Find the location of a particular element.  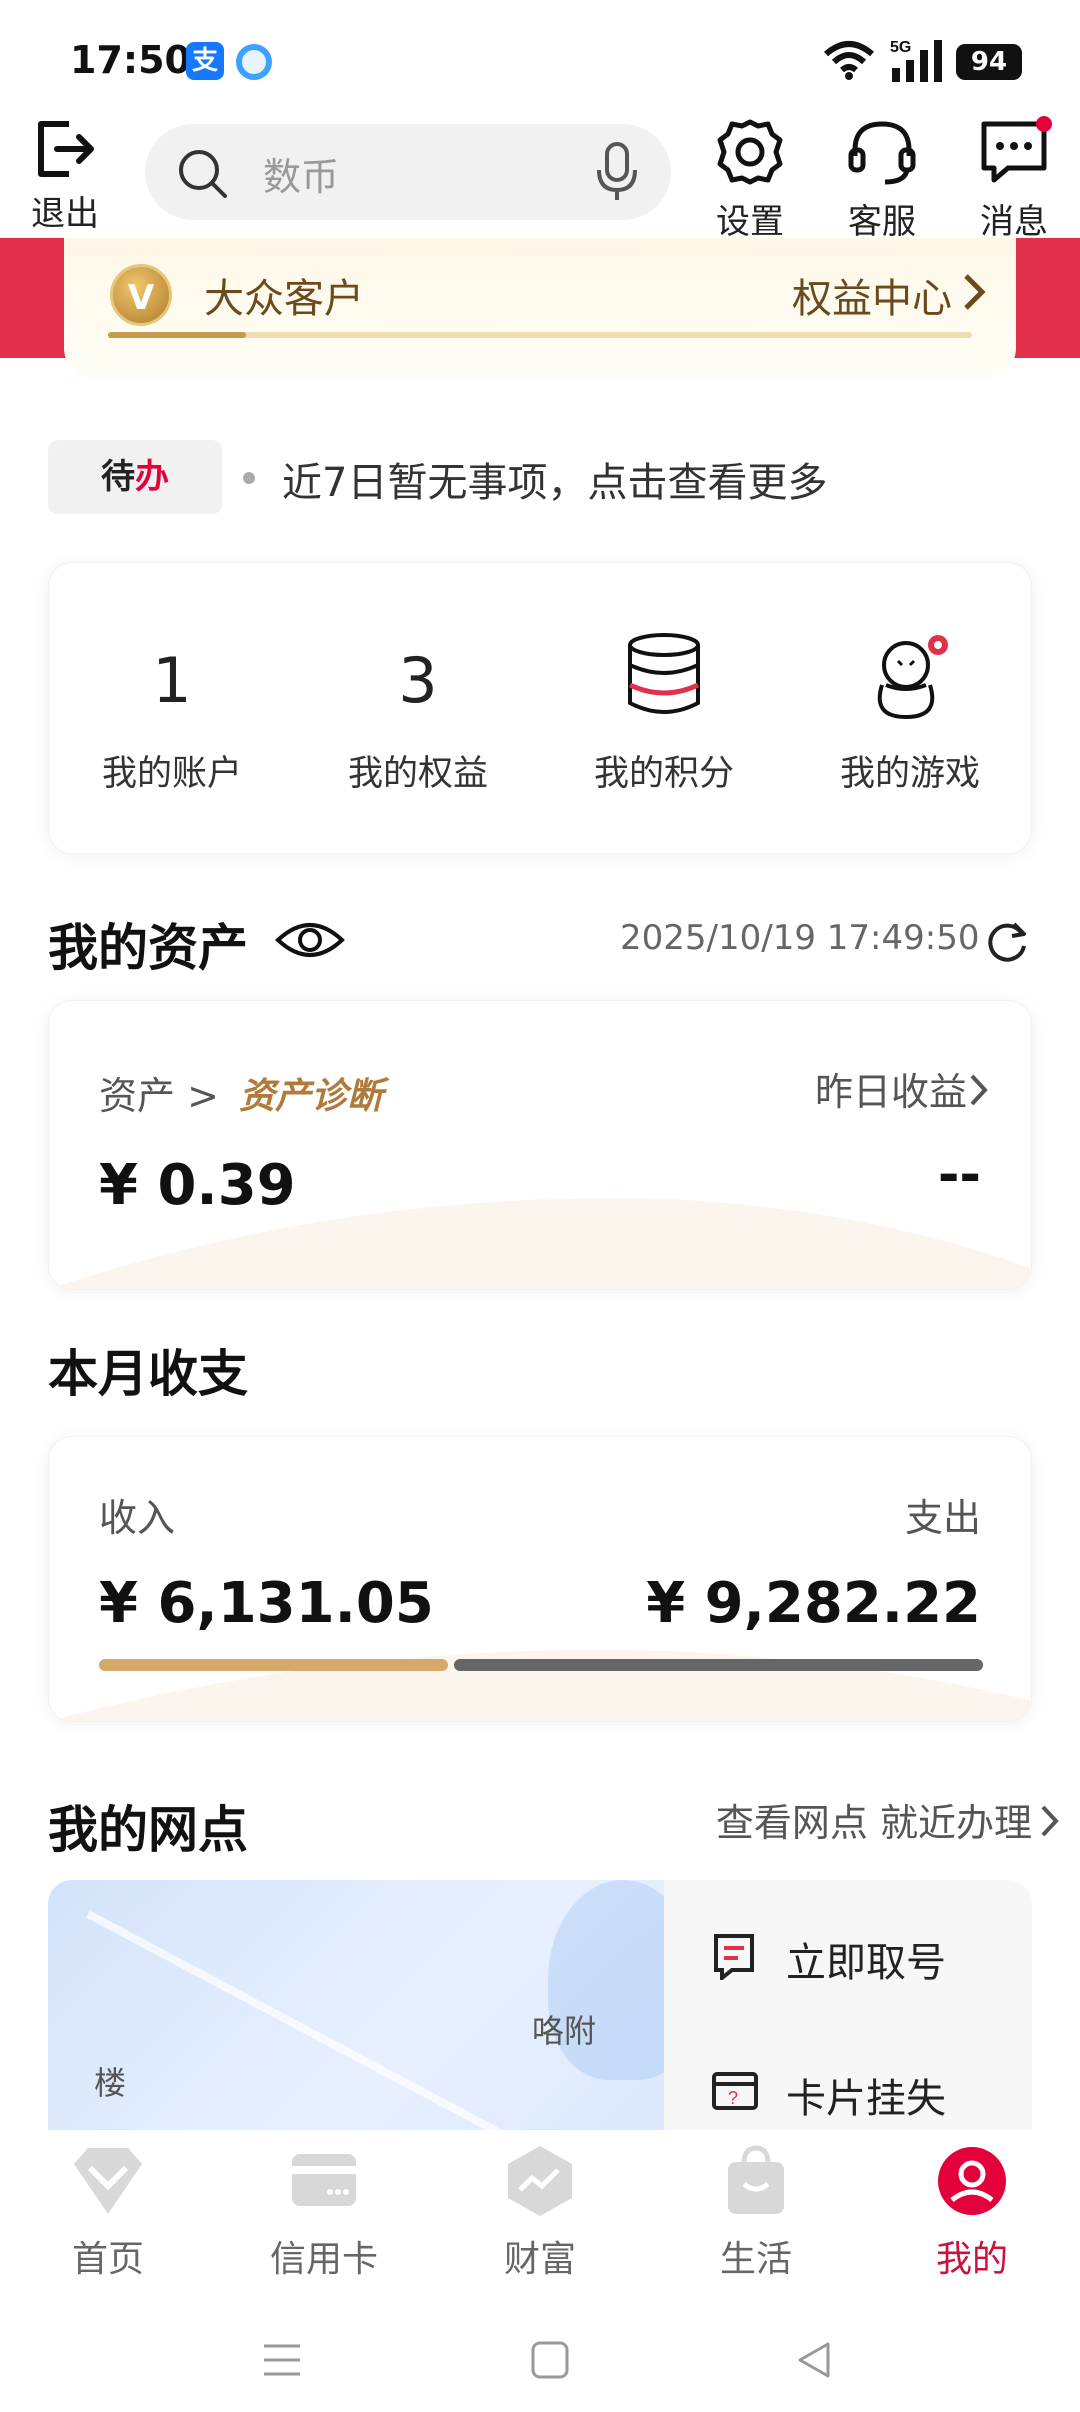

my-rights: 3 我的权益 is located at coordinates (418, 708).